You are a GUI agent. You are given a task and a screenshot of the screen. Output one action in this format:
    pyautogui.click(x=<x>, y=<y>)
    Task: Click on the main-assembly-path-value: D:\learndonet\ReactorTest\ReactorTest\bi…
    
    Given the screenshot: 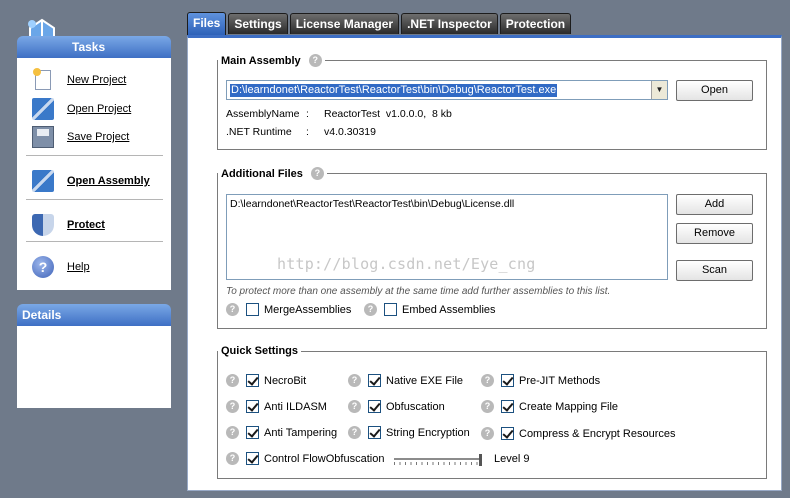 What is the action you would take?
    pyautogui.click(x=394, y=90)
    